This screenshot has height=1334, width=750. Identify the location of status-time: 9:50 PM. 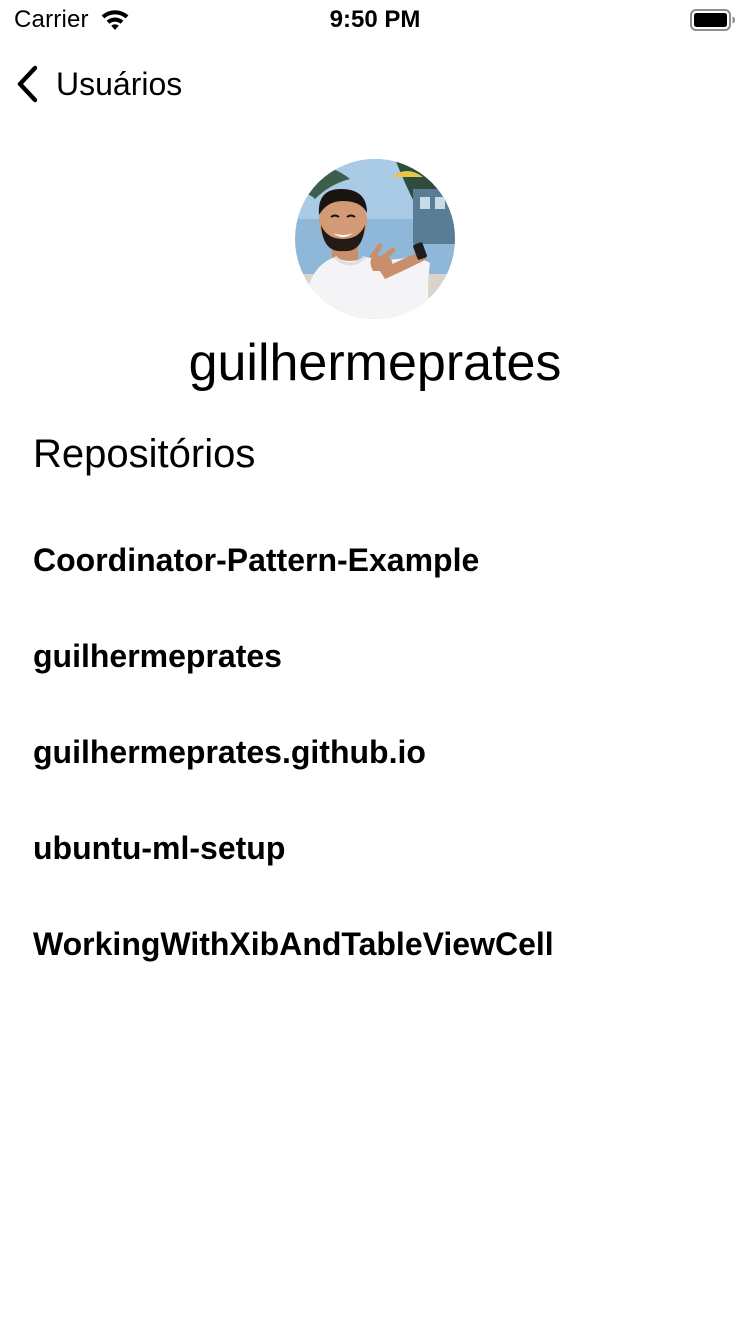
(375, 19).